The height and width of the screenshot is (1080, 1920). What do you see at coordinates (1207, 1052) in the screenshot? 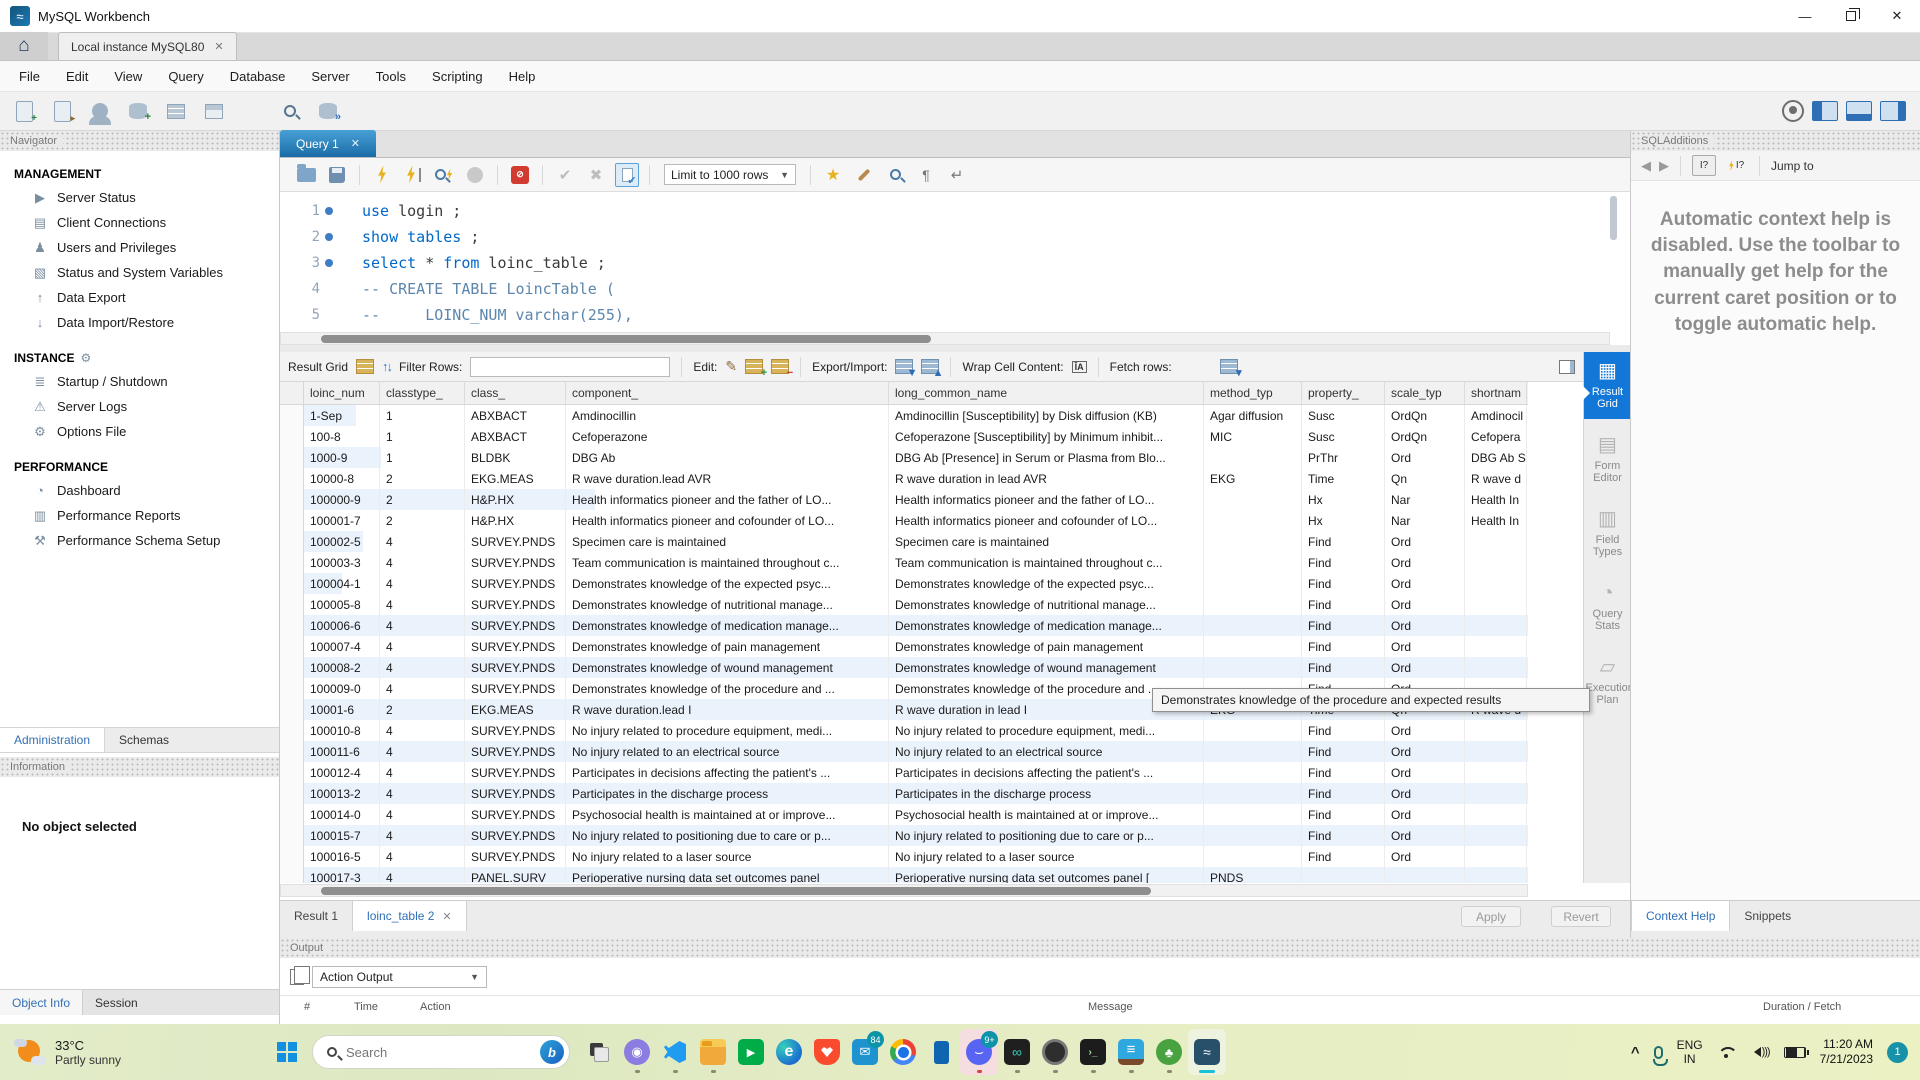
I see `mysql-workbench-icon: ≈` at bounding box center [1207, 1052].